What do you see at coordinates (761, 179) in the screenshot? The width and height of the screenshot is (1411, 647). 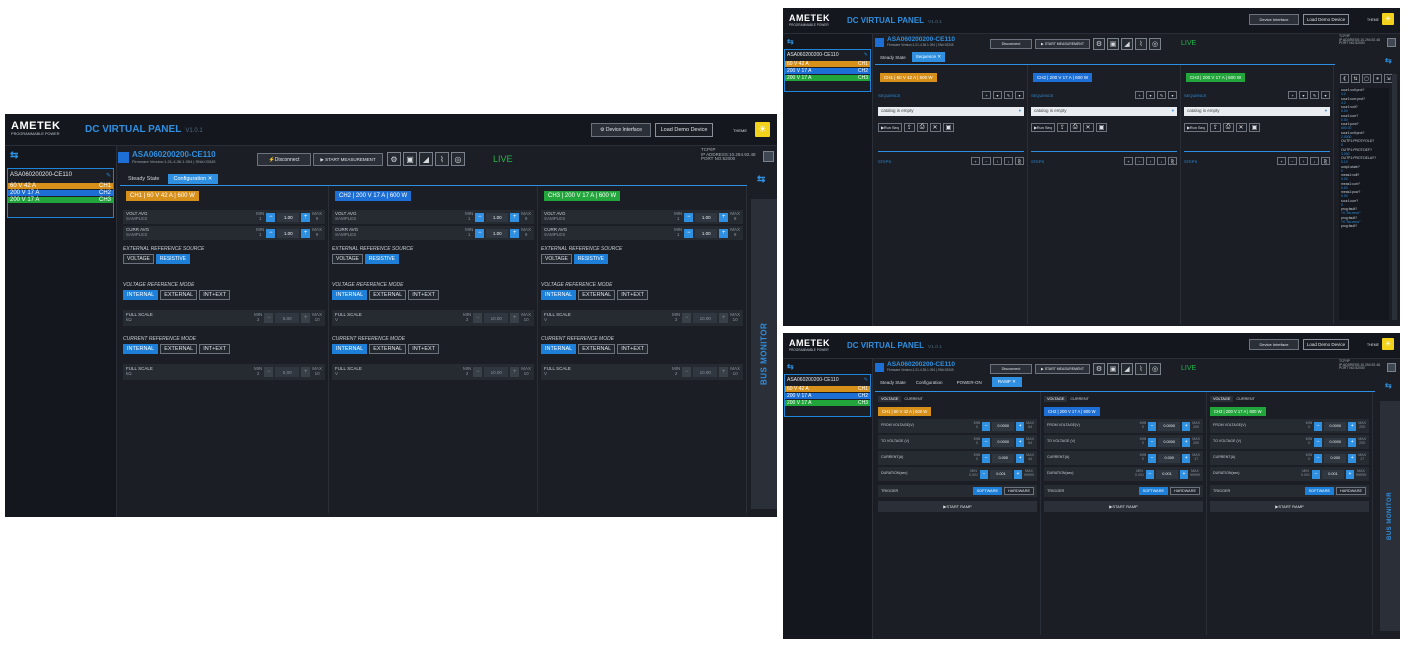 I see `swap-right-icon: ⇆` at bounding box center [761, 179].